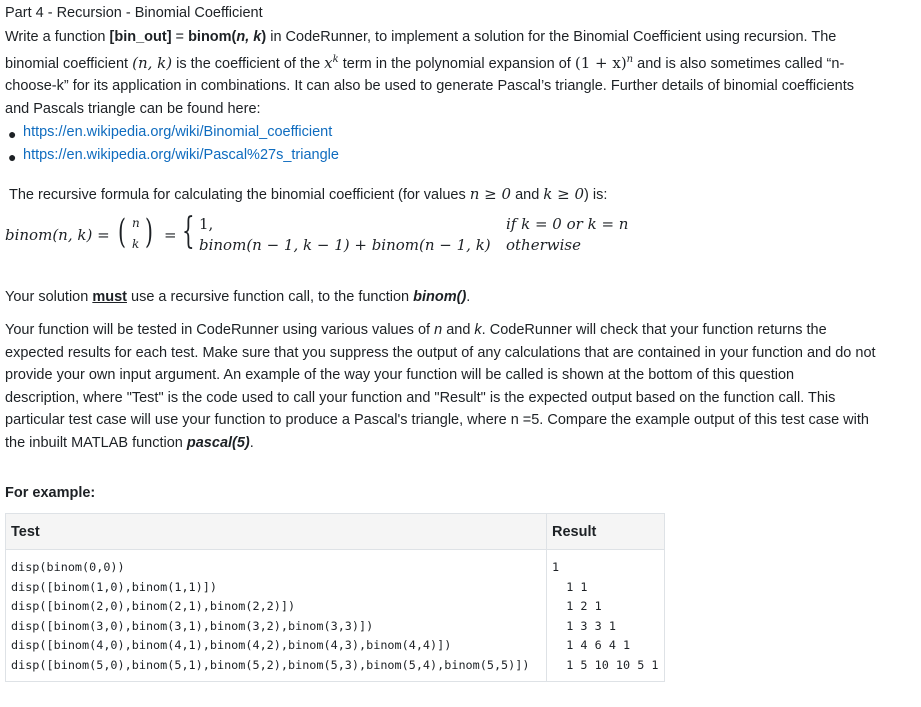  Describe the element at coordinates (604, 62) in the screenshot. I see `math-poly: (1 + x)n` at that location.